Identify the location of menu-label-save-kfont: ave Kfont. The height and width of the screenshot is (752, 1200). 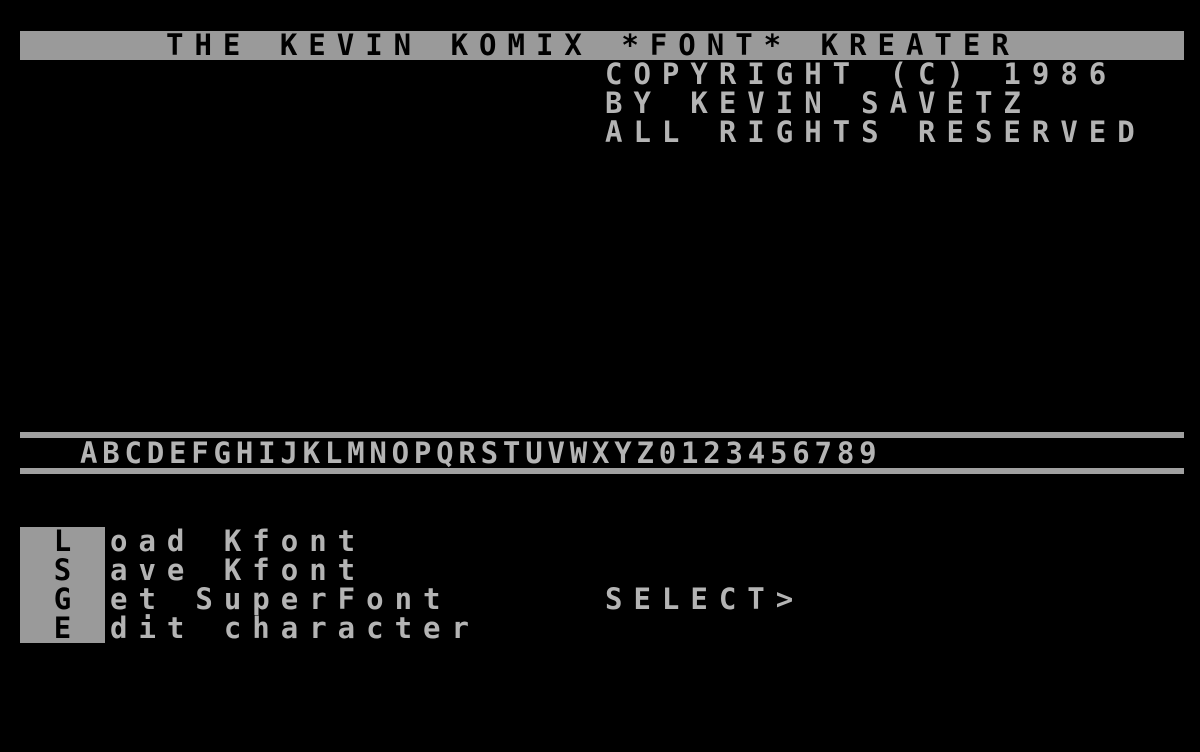
(238, 570).